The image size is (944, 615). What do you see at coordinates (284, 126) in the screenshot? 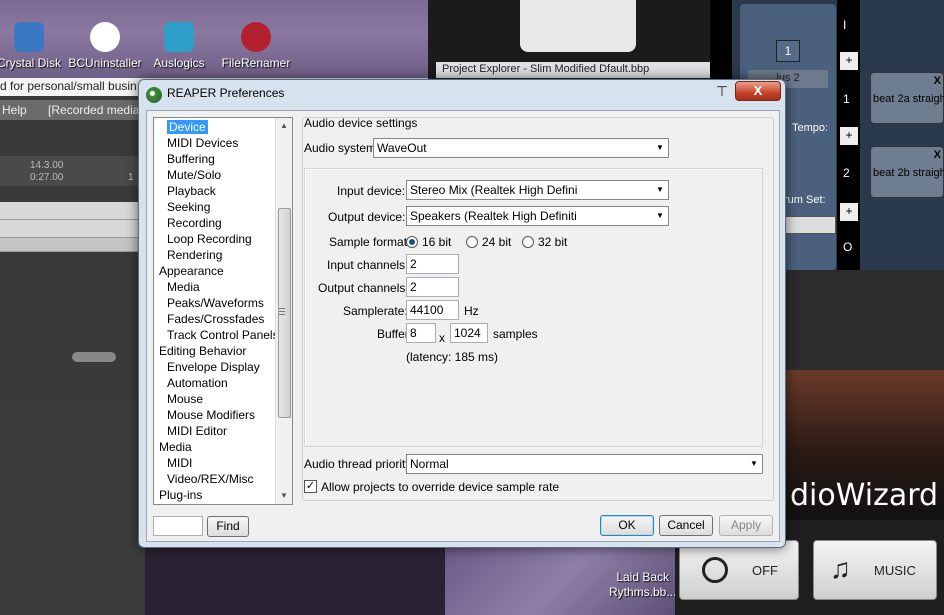
I see `scroll-up-icon: ▲` at bounding box center [284, 126].